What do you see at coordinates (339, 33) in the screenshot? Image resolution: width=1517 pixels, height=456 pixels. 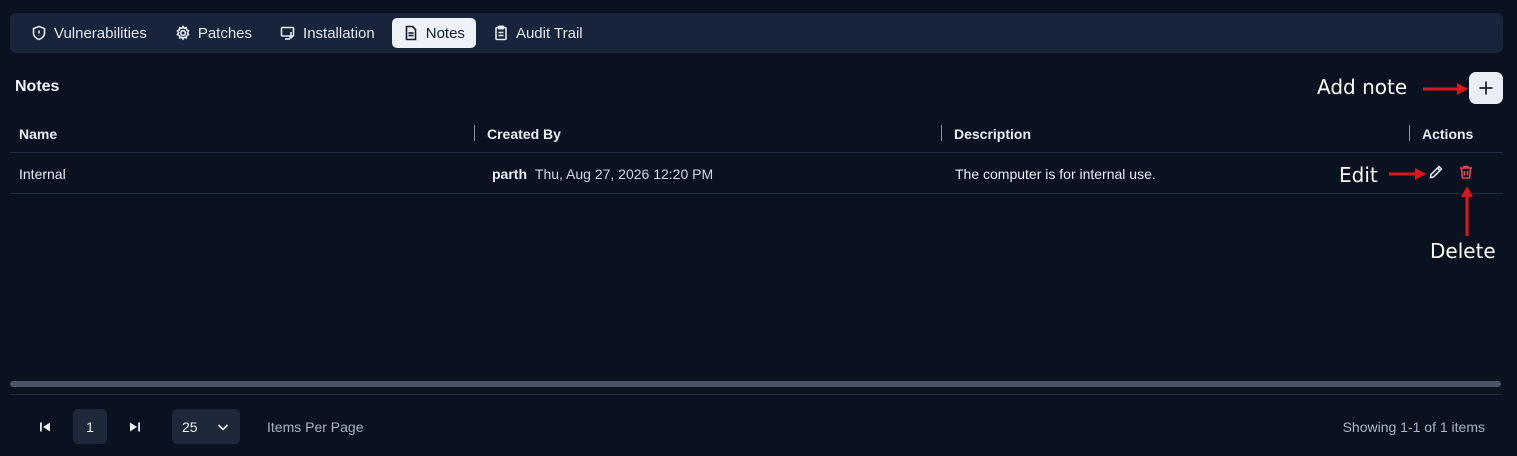 I see `tab-label: Installation` at bounding box center [339, 33].